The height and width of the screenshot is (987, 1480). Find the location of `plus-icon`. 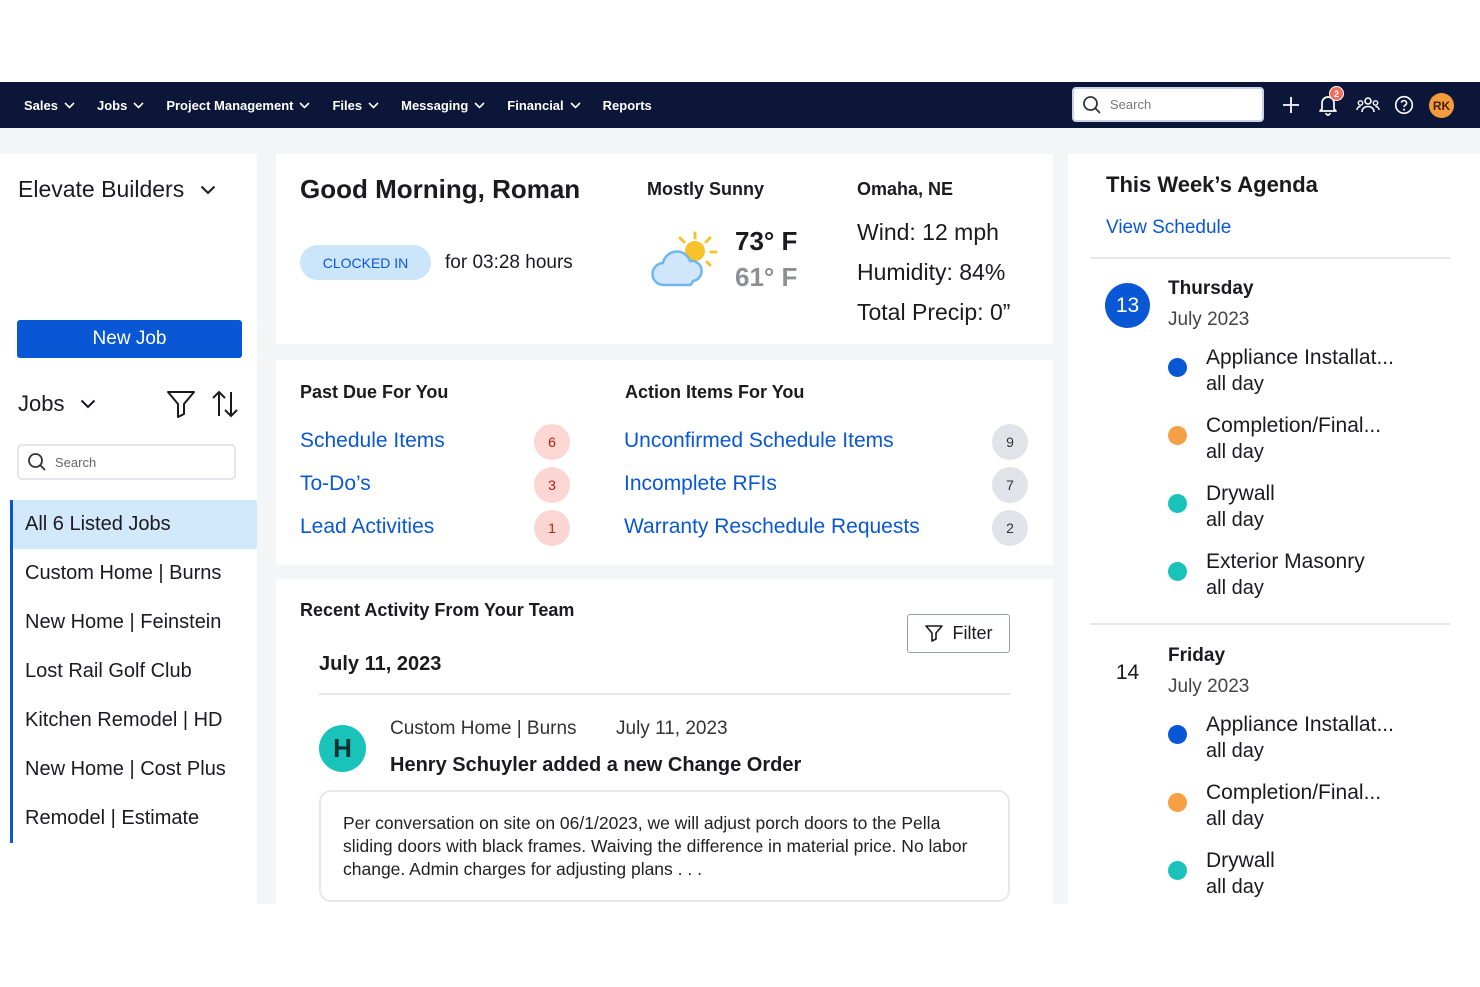

plus-icon is located at coordinates (1291, 105).